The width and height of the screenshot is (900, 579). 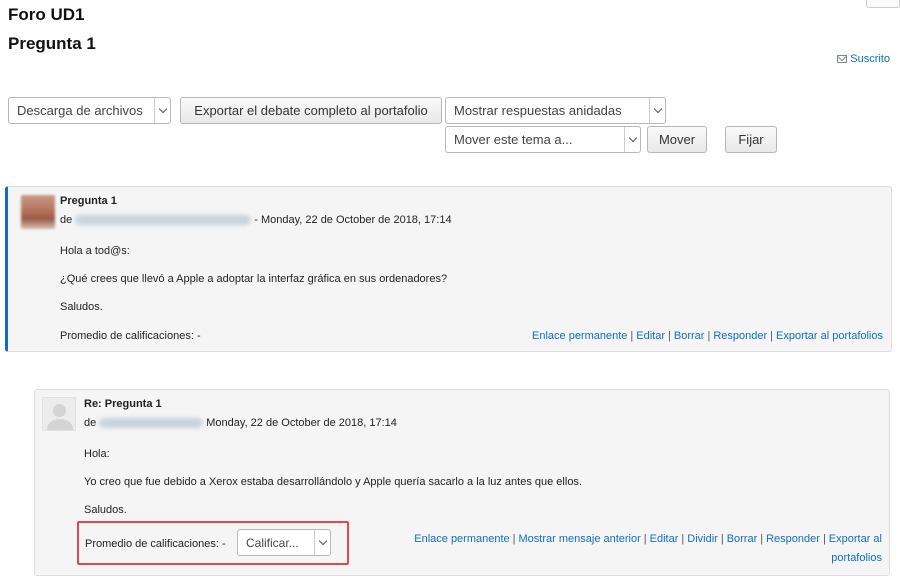 I want to click on pin-button: Fijar, so click(x=751, y=139).